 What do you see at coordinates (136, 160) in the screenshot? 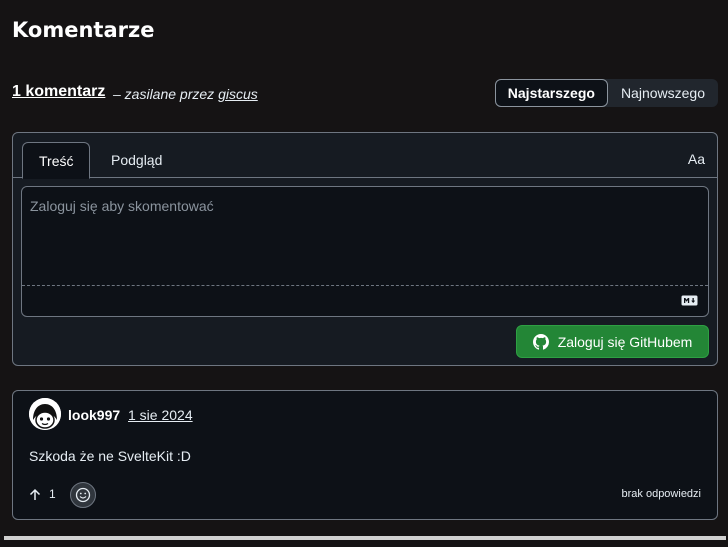
I see `tab-preview: Podgląd` at bounding box center [136, 160].